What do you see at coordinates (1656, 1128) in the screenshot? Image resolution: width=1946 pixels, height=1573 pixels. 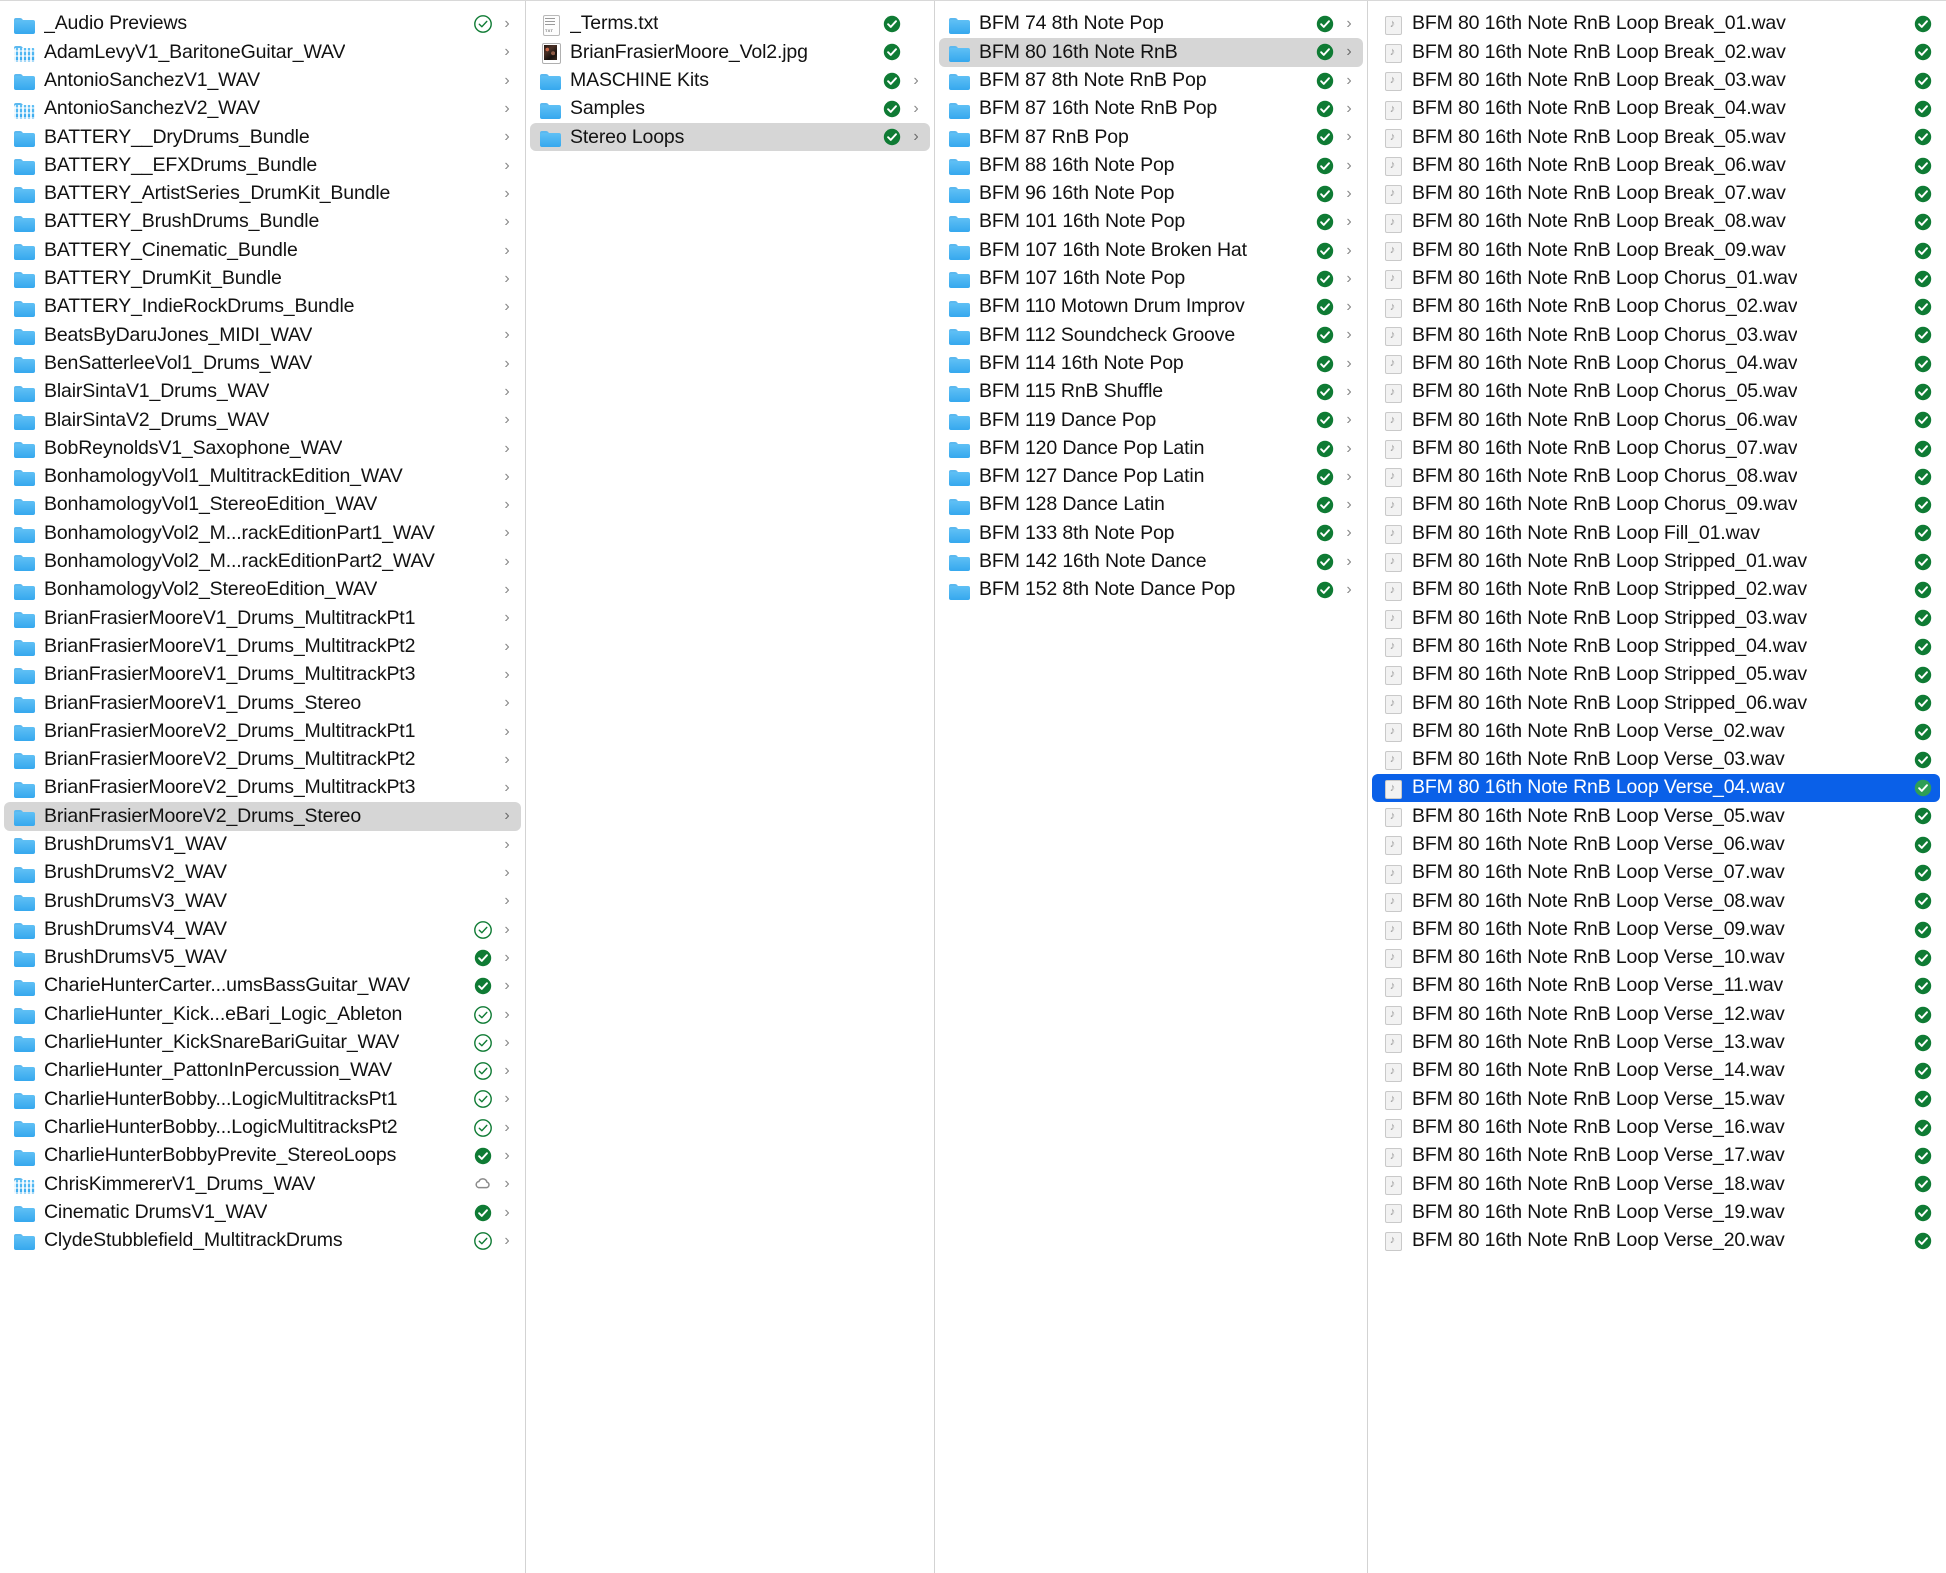 I see `file-row-bfm-80-16th-note-rnb-loop-verse-16-wav: ♪BFM 80 16th Note RnB Loop Verse_16.wav›` at bounding box center [1656, 1128].